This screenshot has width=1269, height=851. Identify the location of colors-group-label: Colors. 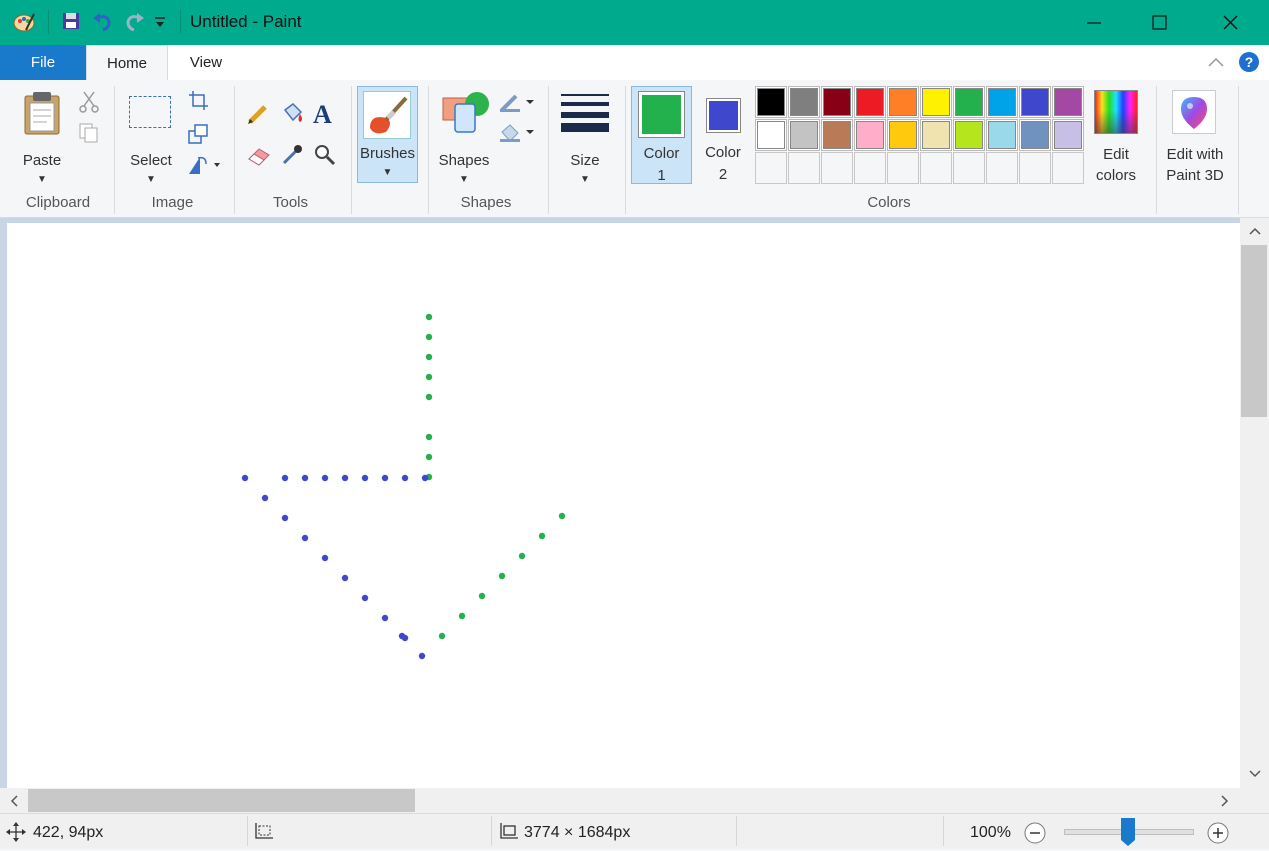
(889, 202).